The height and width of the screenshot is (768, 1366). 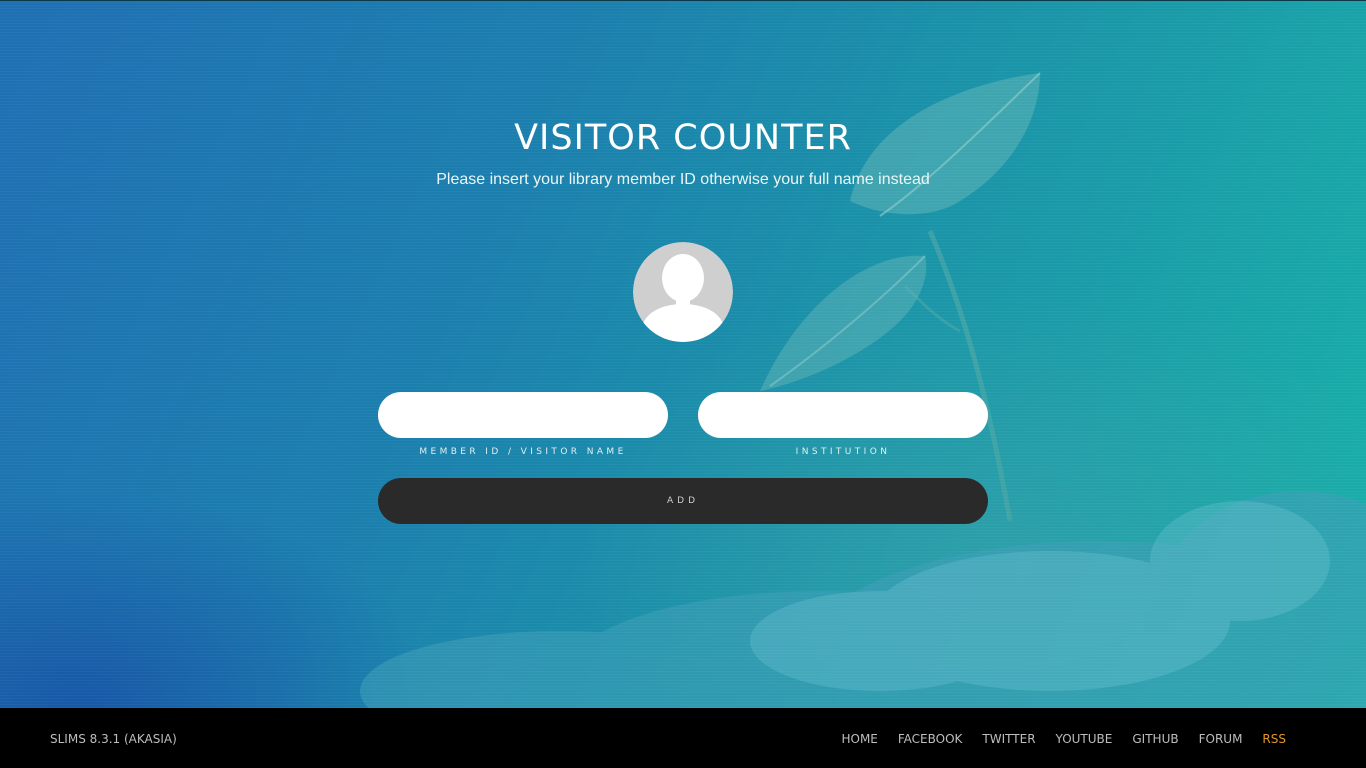 I want to click on add-button: ADD, so click(x=683, y=501).